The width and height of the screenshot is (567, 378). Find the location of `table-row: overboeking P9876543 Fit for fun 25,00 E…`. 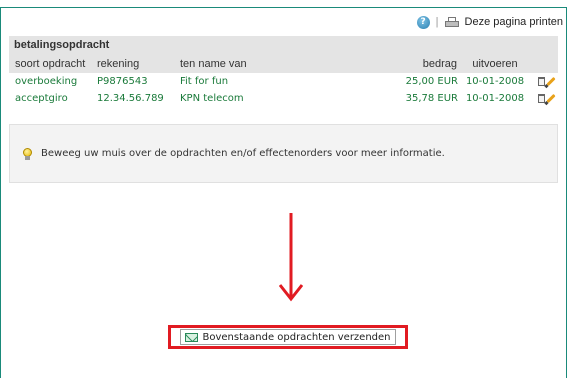

table-row: overboeking P9876543 Fit for fun 25,00 E… is located at coordinates (283, 81).